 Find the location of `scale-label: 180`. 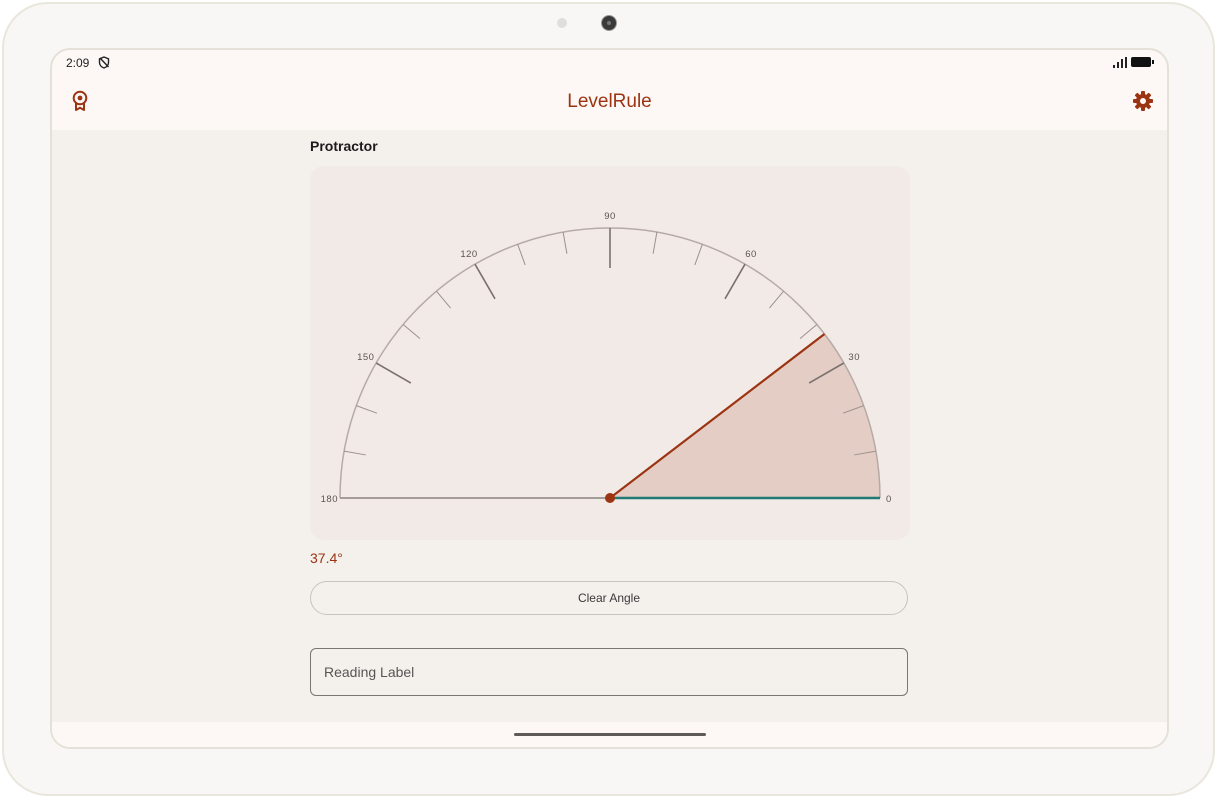

scale-label: 180 is located at coordinates (329, 499).